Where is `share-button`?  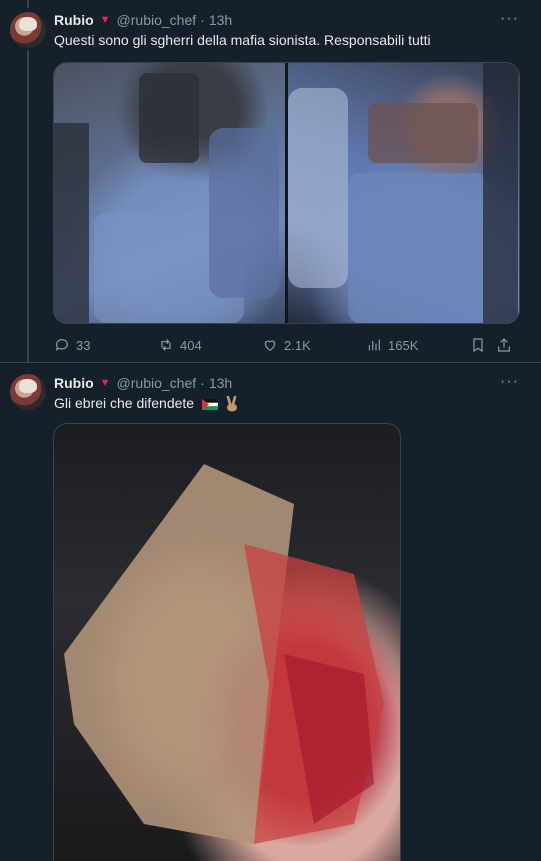 share-button is located at coordinates (505, 345).